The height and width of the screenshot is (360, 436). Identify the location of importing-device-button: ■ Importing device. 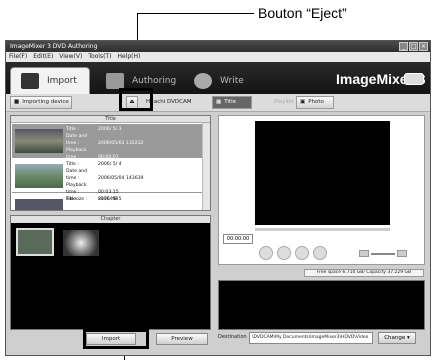
(41, 102).